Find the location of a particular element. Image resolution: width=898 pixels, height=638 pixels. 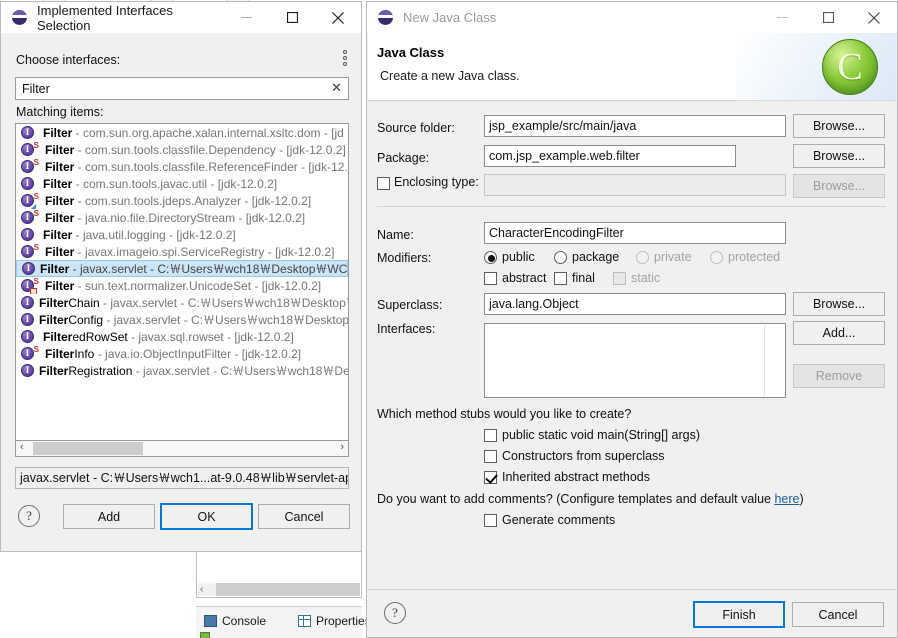

enclosing-type-checkbox is located at coordinates (383, 183).